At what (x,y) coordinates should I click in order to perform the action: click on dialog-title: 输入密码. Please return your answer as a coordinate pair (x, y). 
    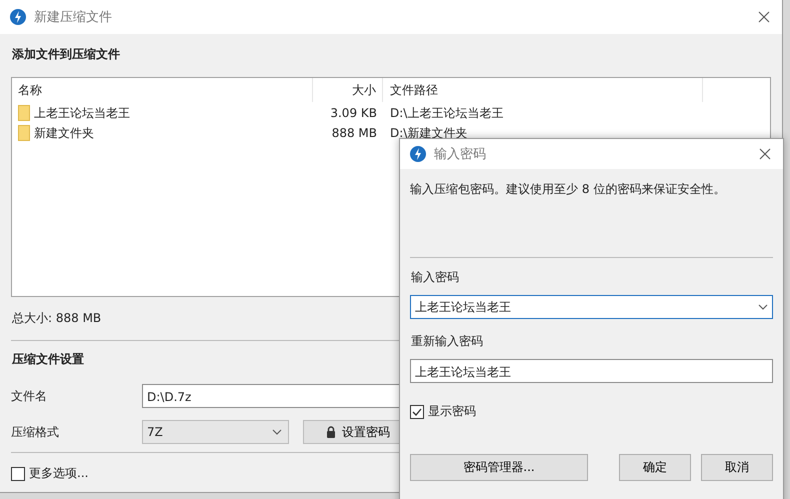
    Looking at the image, I should click on (460, 154).